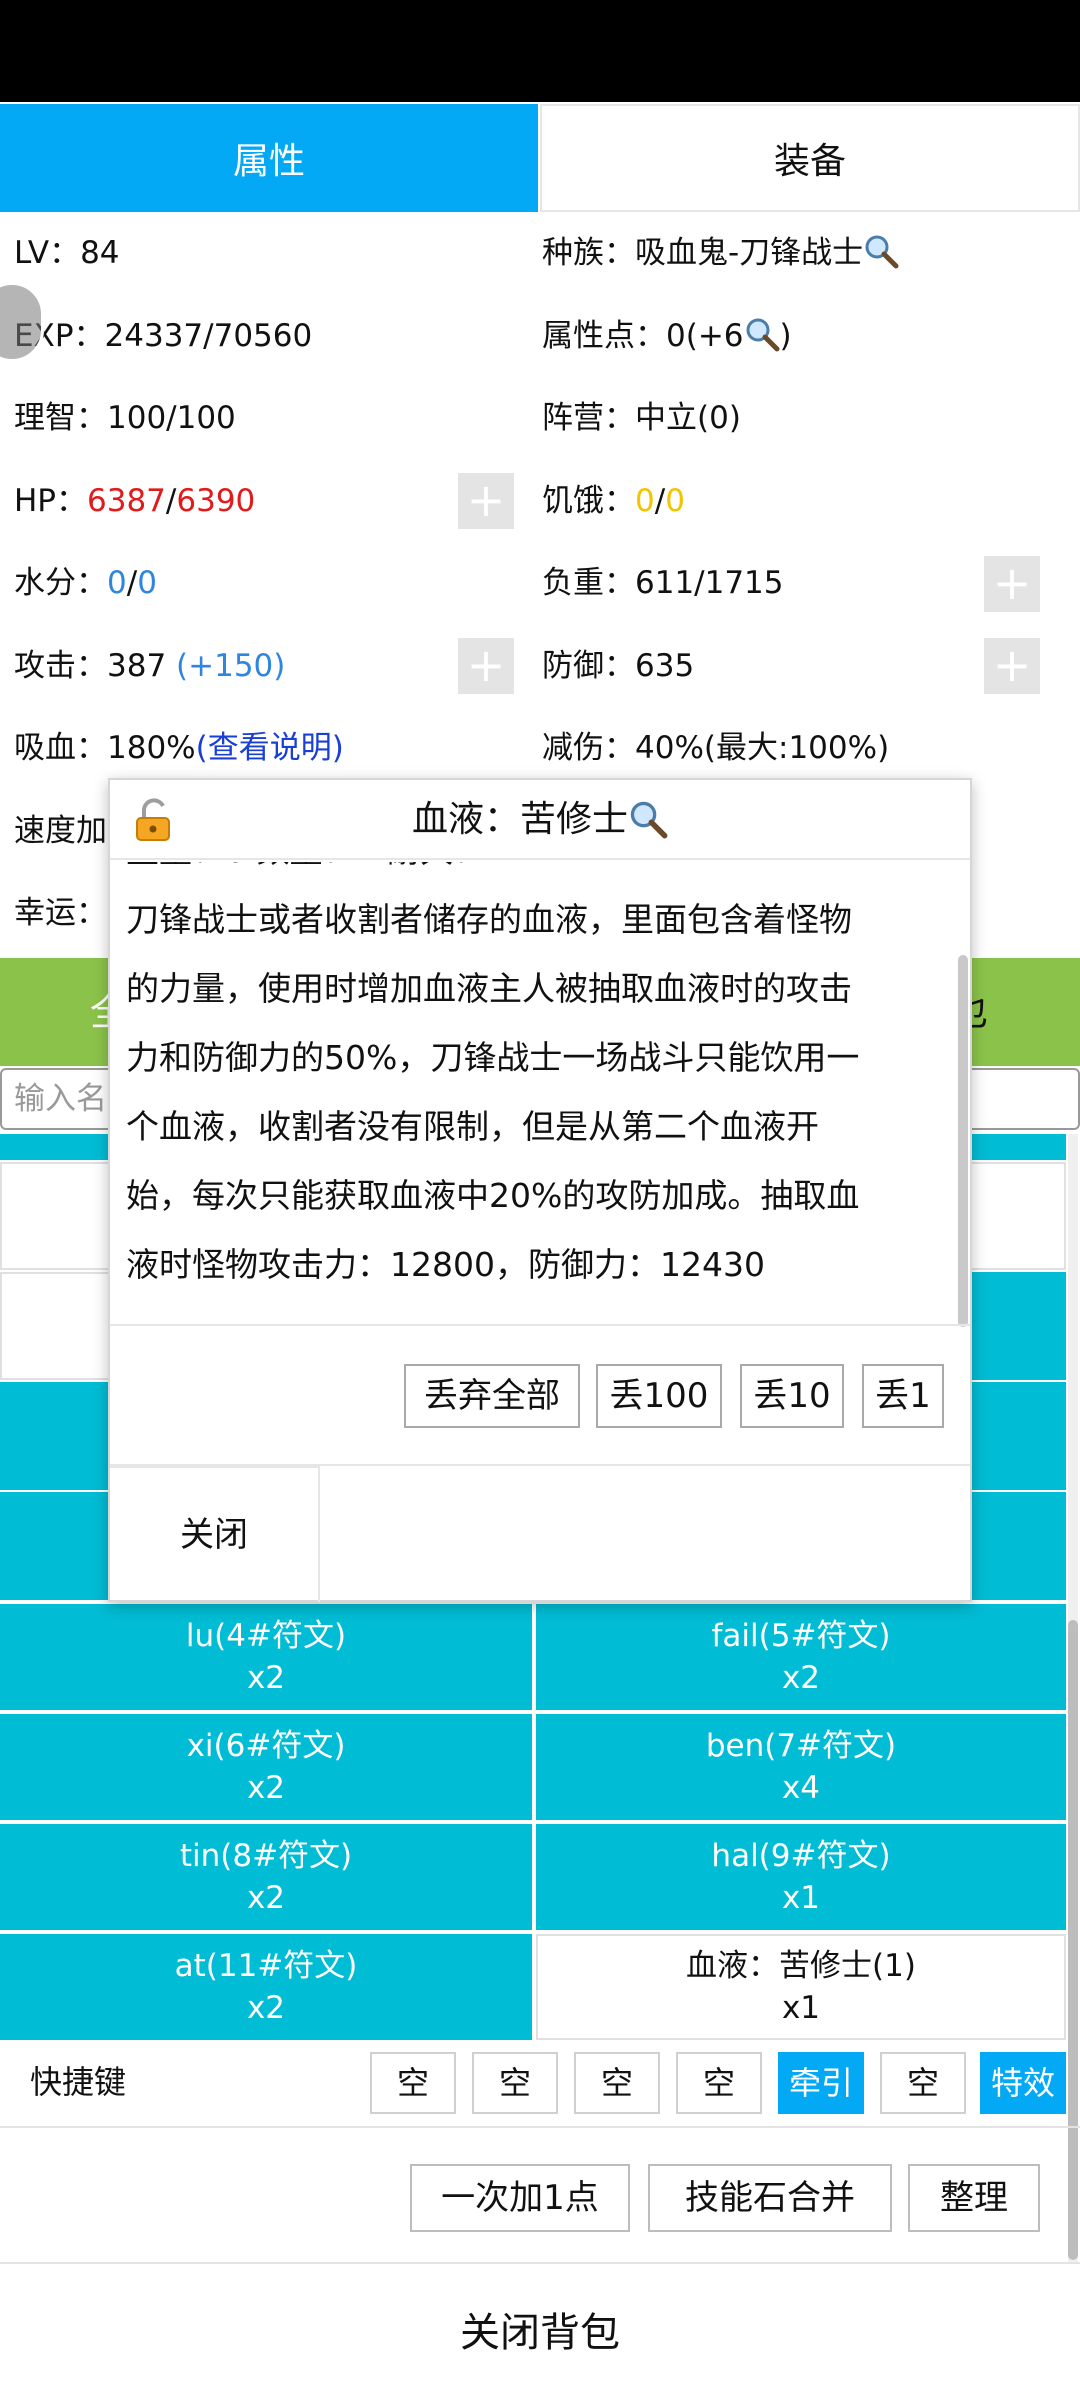 Image resolution: width=1080 pixels, height=2400 pixels. Describe the element at coordinates (801, 1767) in the screenshot. I see `item-cell: ben(7#符文) x4` at that location.